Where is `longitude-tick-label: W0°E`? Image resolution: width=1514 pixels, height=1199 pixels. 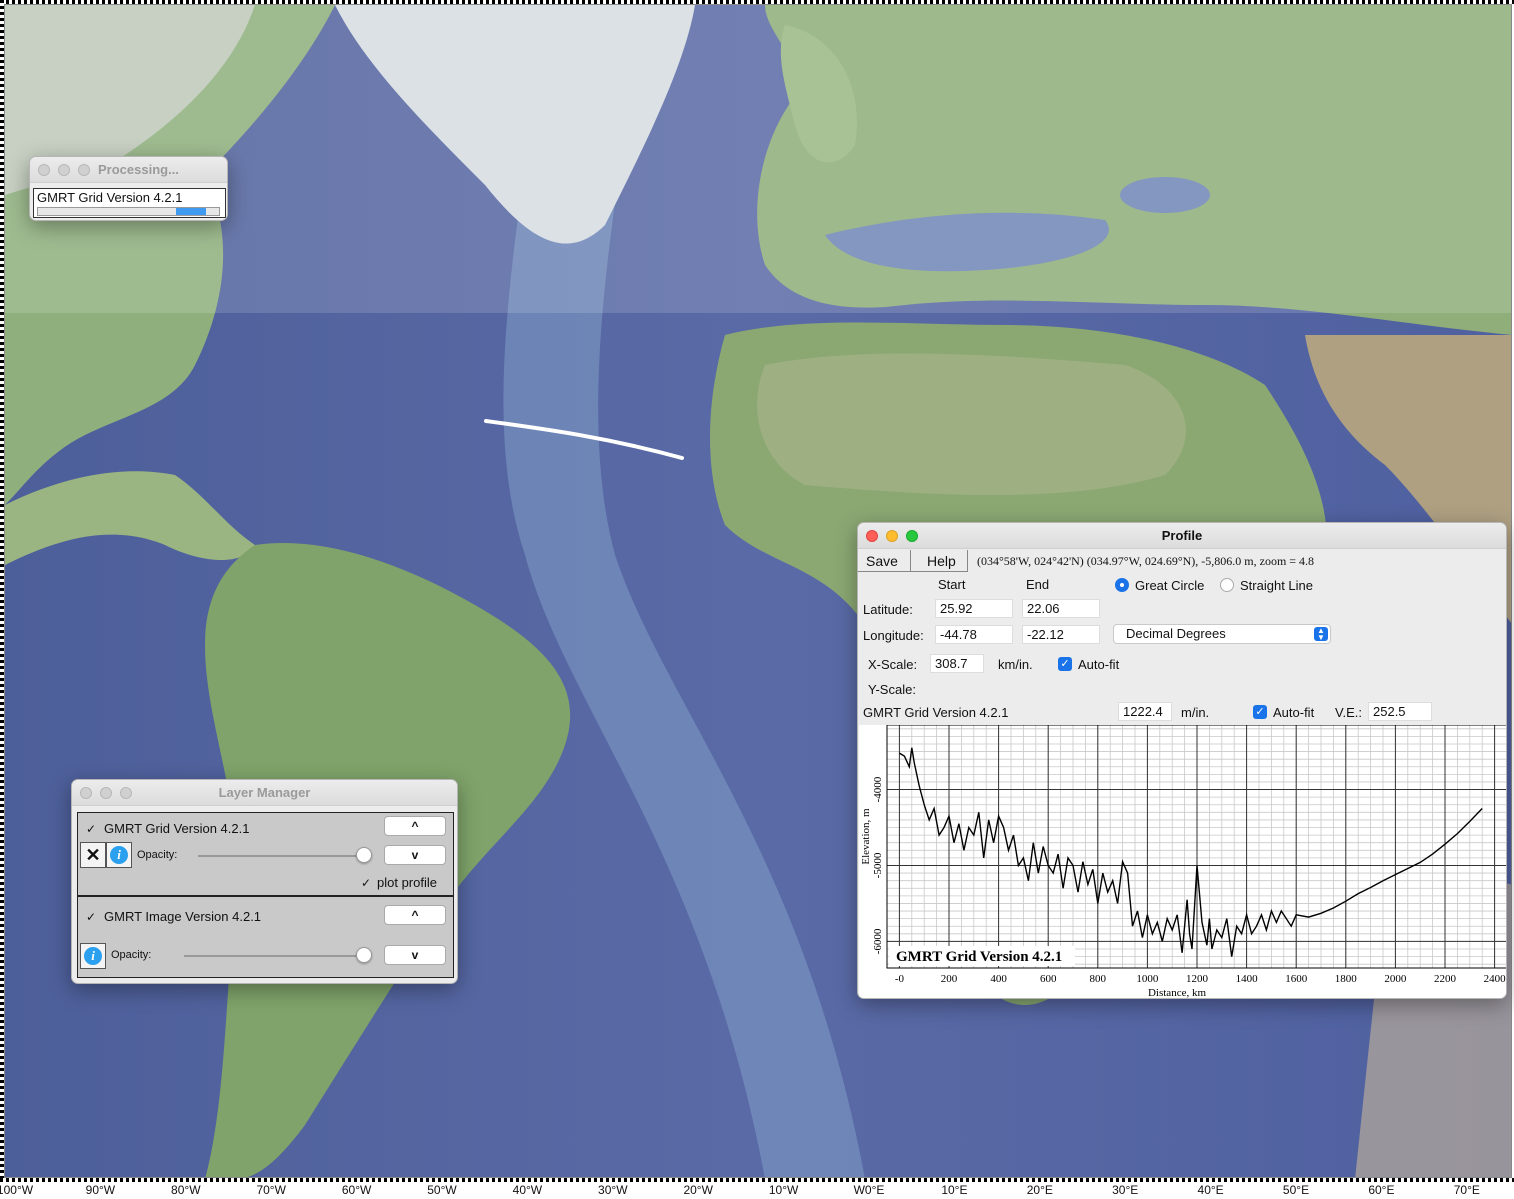 longitude-tick-label: W0°E is located at coordinates (869, 1190).